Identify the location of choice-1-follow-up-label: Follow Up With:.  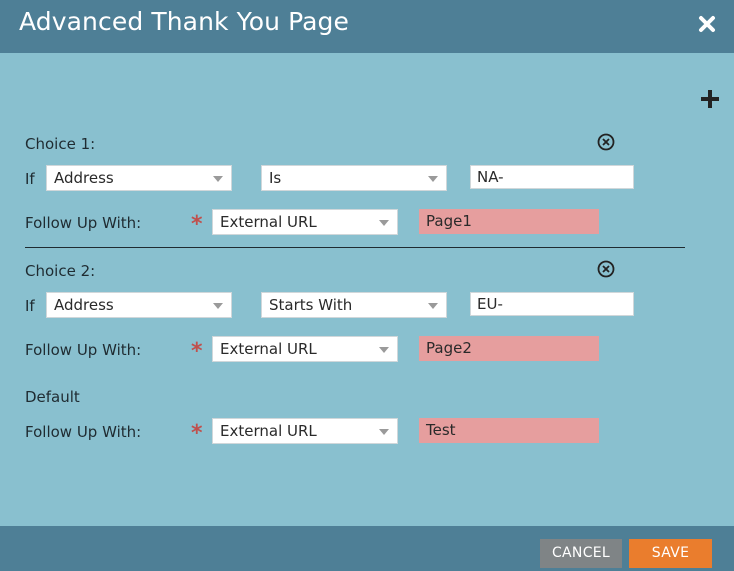
(83, 223).